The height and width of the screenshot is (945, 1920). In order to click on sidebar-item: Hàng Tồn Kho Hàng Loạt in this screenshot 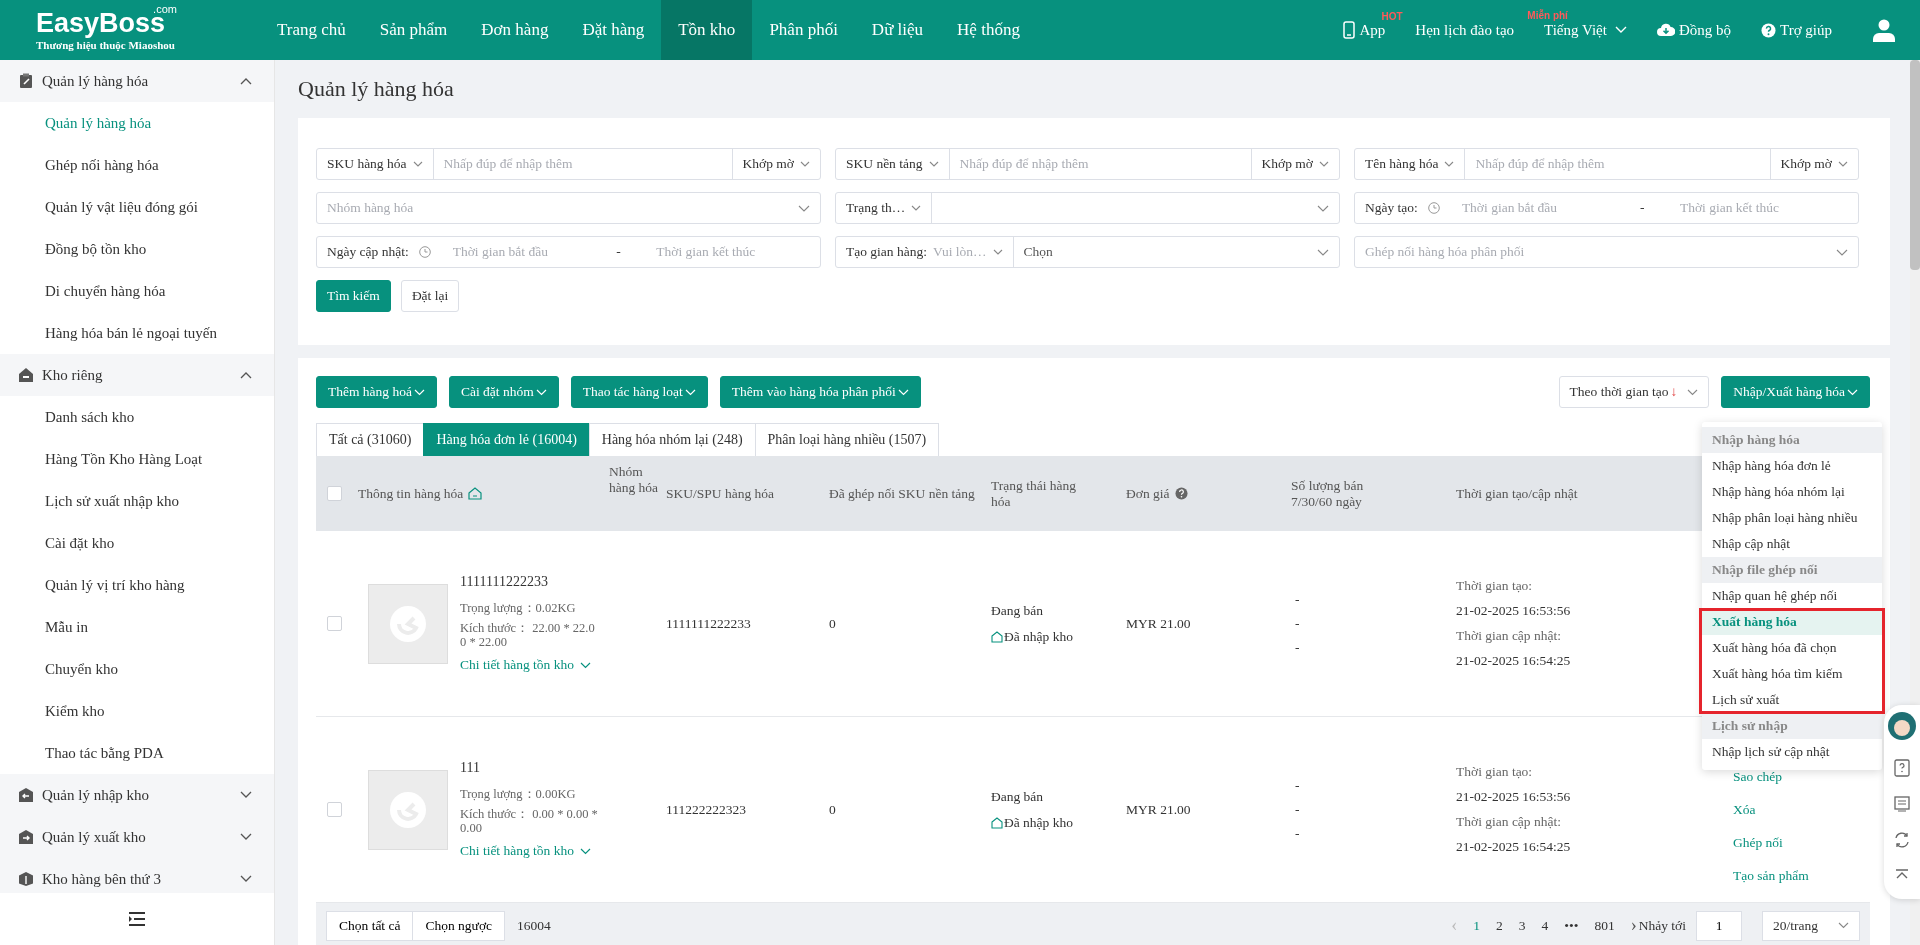, I will do `click(137, 459)`.